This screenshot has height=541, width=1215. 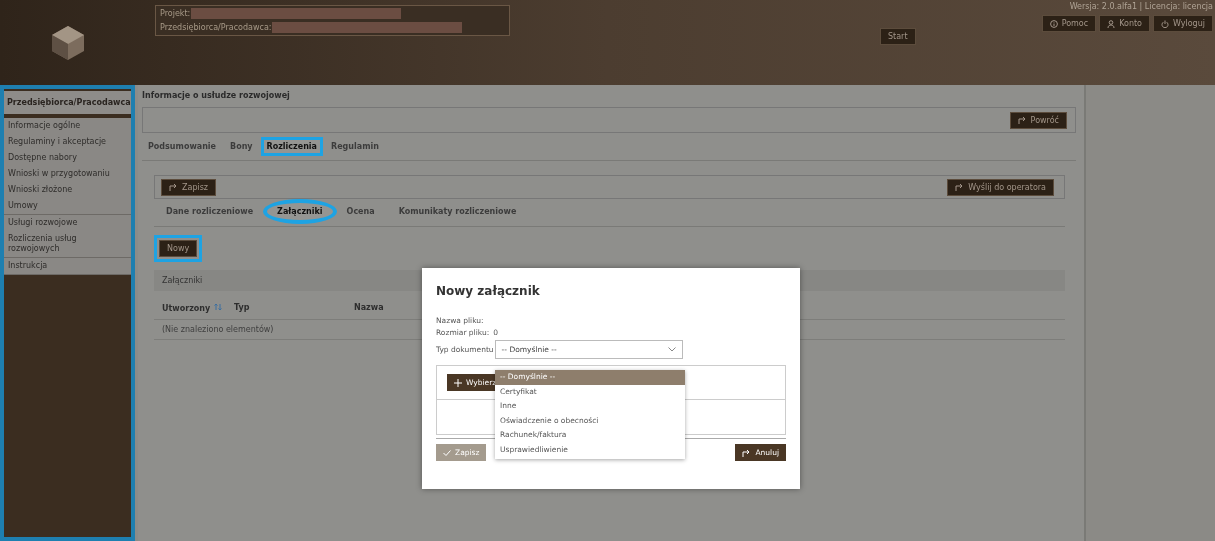 I want to click on sidebar-item: Wnioski złożone, so click(x=67, y=190).